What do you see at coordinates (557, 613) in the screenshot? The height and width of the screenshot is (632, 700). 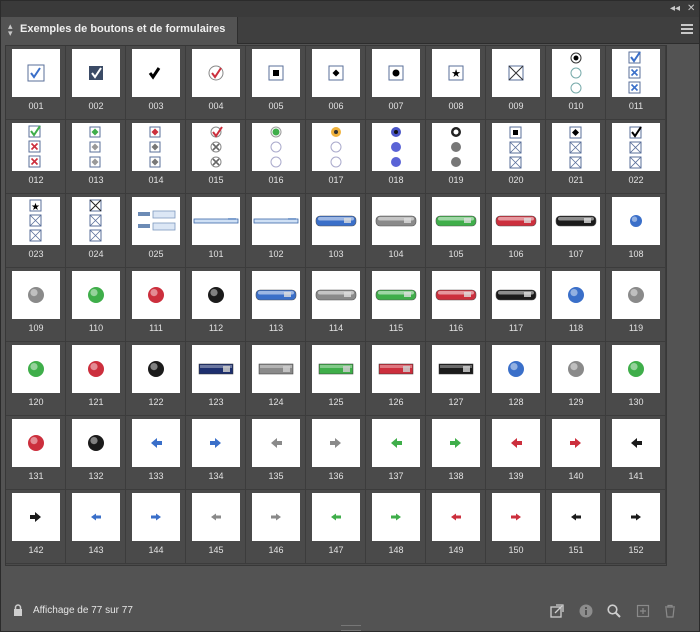 I see `place-icon` at bounding box center [557, 613].